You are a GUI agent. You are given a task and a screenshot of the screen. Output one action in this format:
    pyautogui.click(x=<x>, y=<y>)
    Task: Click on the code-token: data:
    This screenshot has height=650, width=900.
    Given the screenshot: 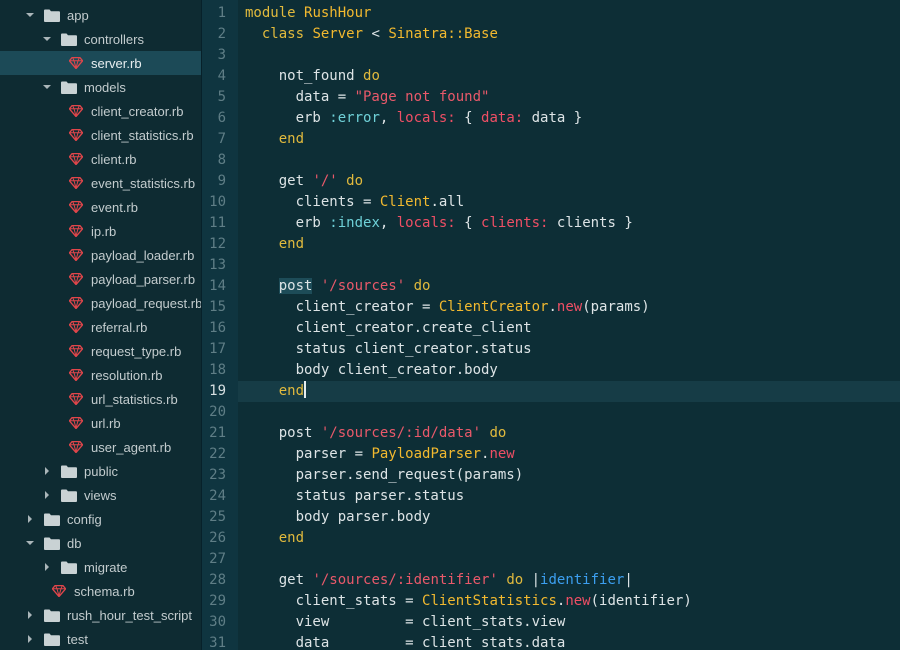 What is the action you would take?
    pyautogui.click(x=502, y=118)
    